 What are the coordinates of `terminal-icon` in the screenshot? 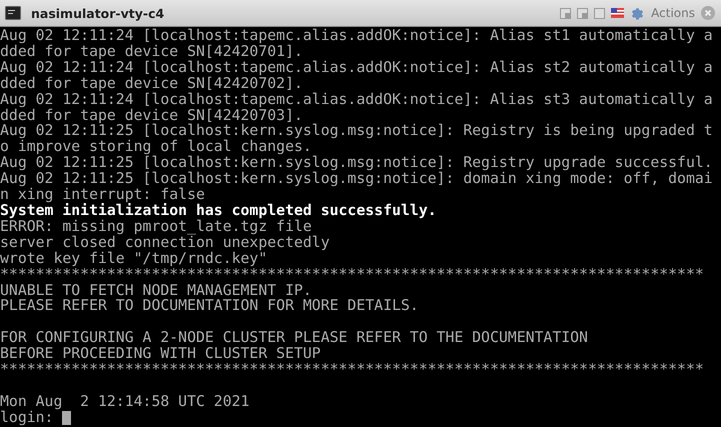 It's located at (13, 13).